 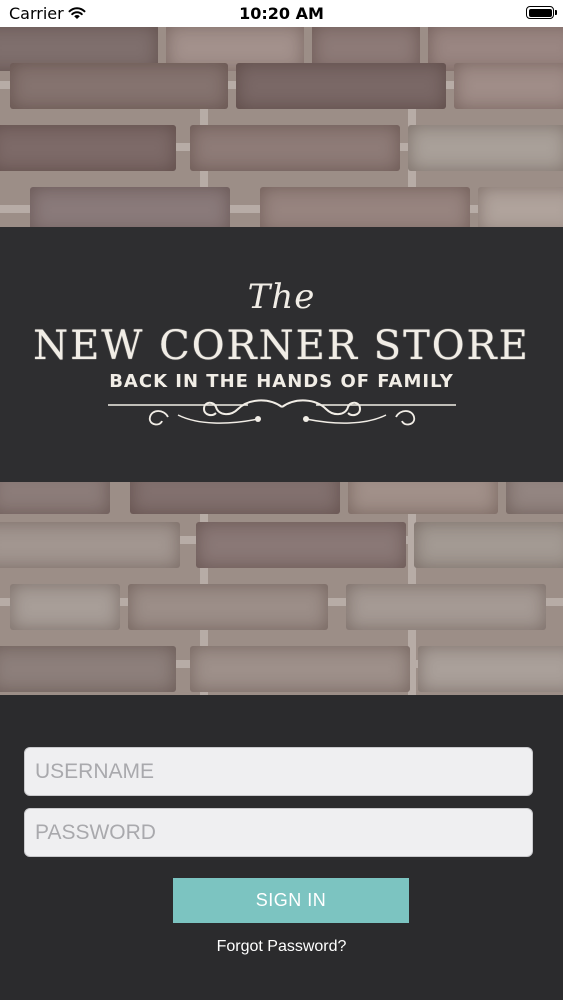 I want to click on battery-icon, so click(x=541, y=12).